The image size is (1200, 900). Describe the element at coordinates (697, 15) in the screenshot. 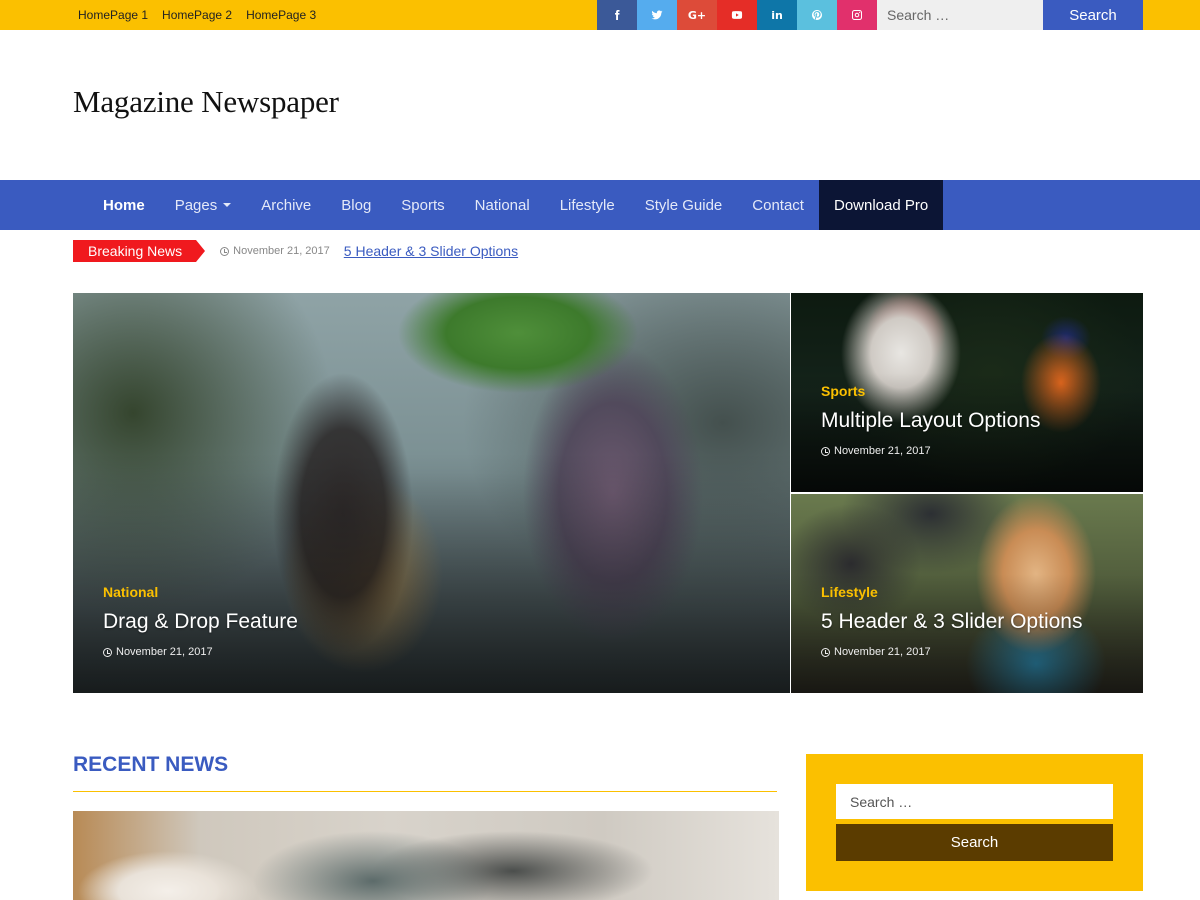

I see `google-plus-icon: G+` at that location.